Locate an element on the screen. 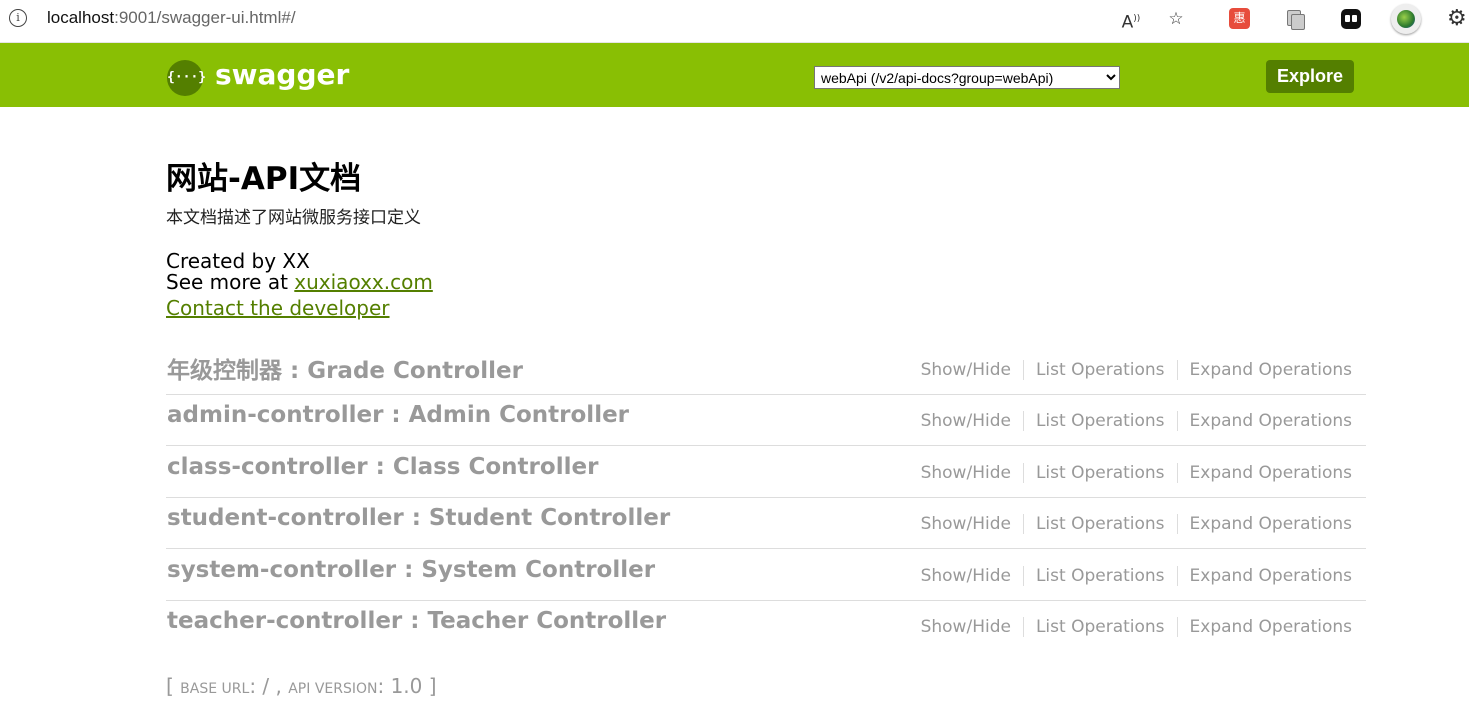 This screenshot has height=726, width=1469. site-info-icon: i is located at coordinates (18, 18).